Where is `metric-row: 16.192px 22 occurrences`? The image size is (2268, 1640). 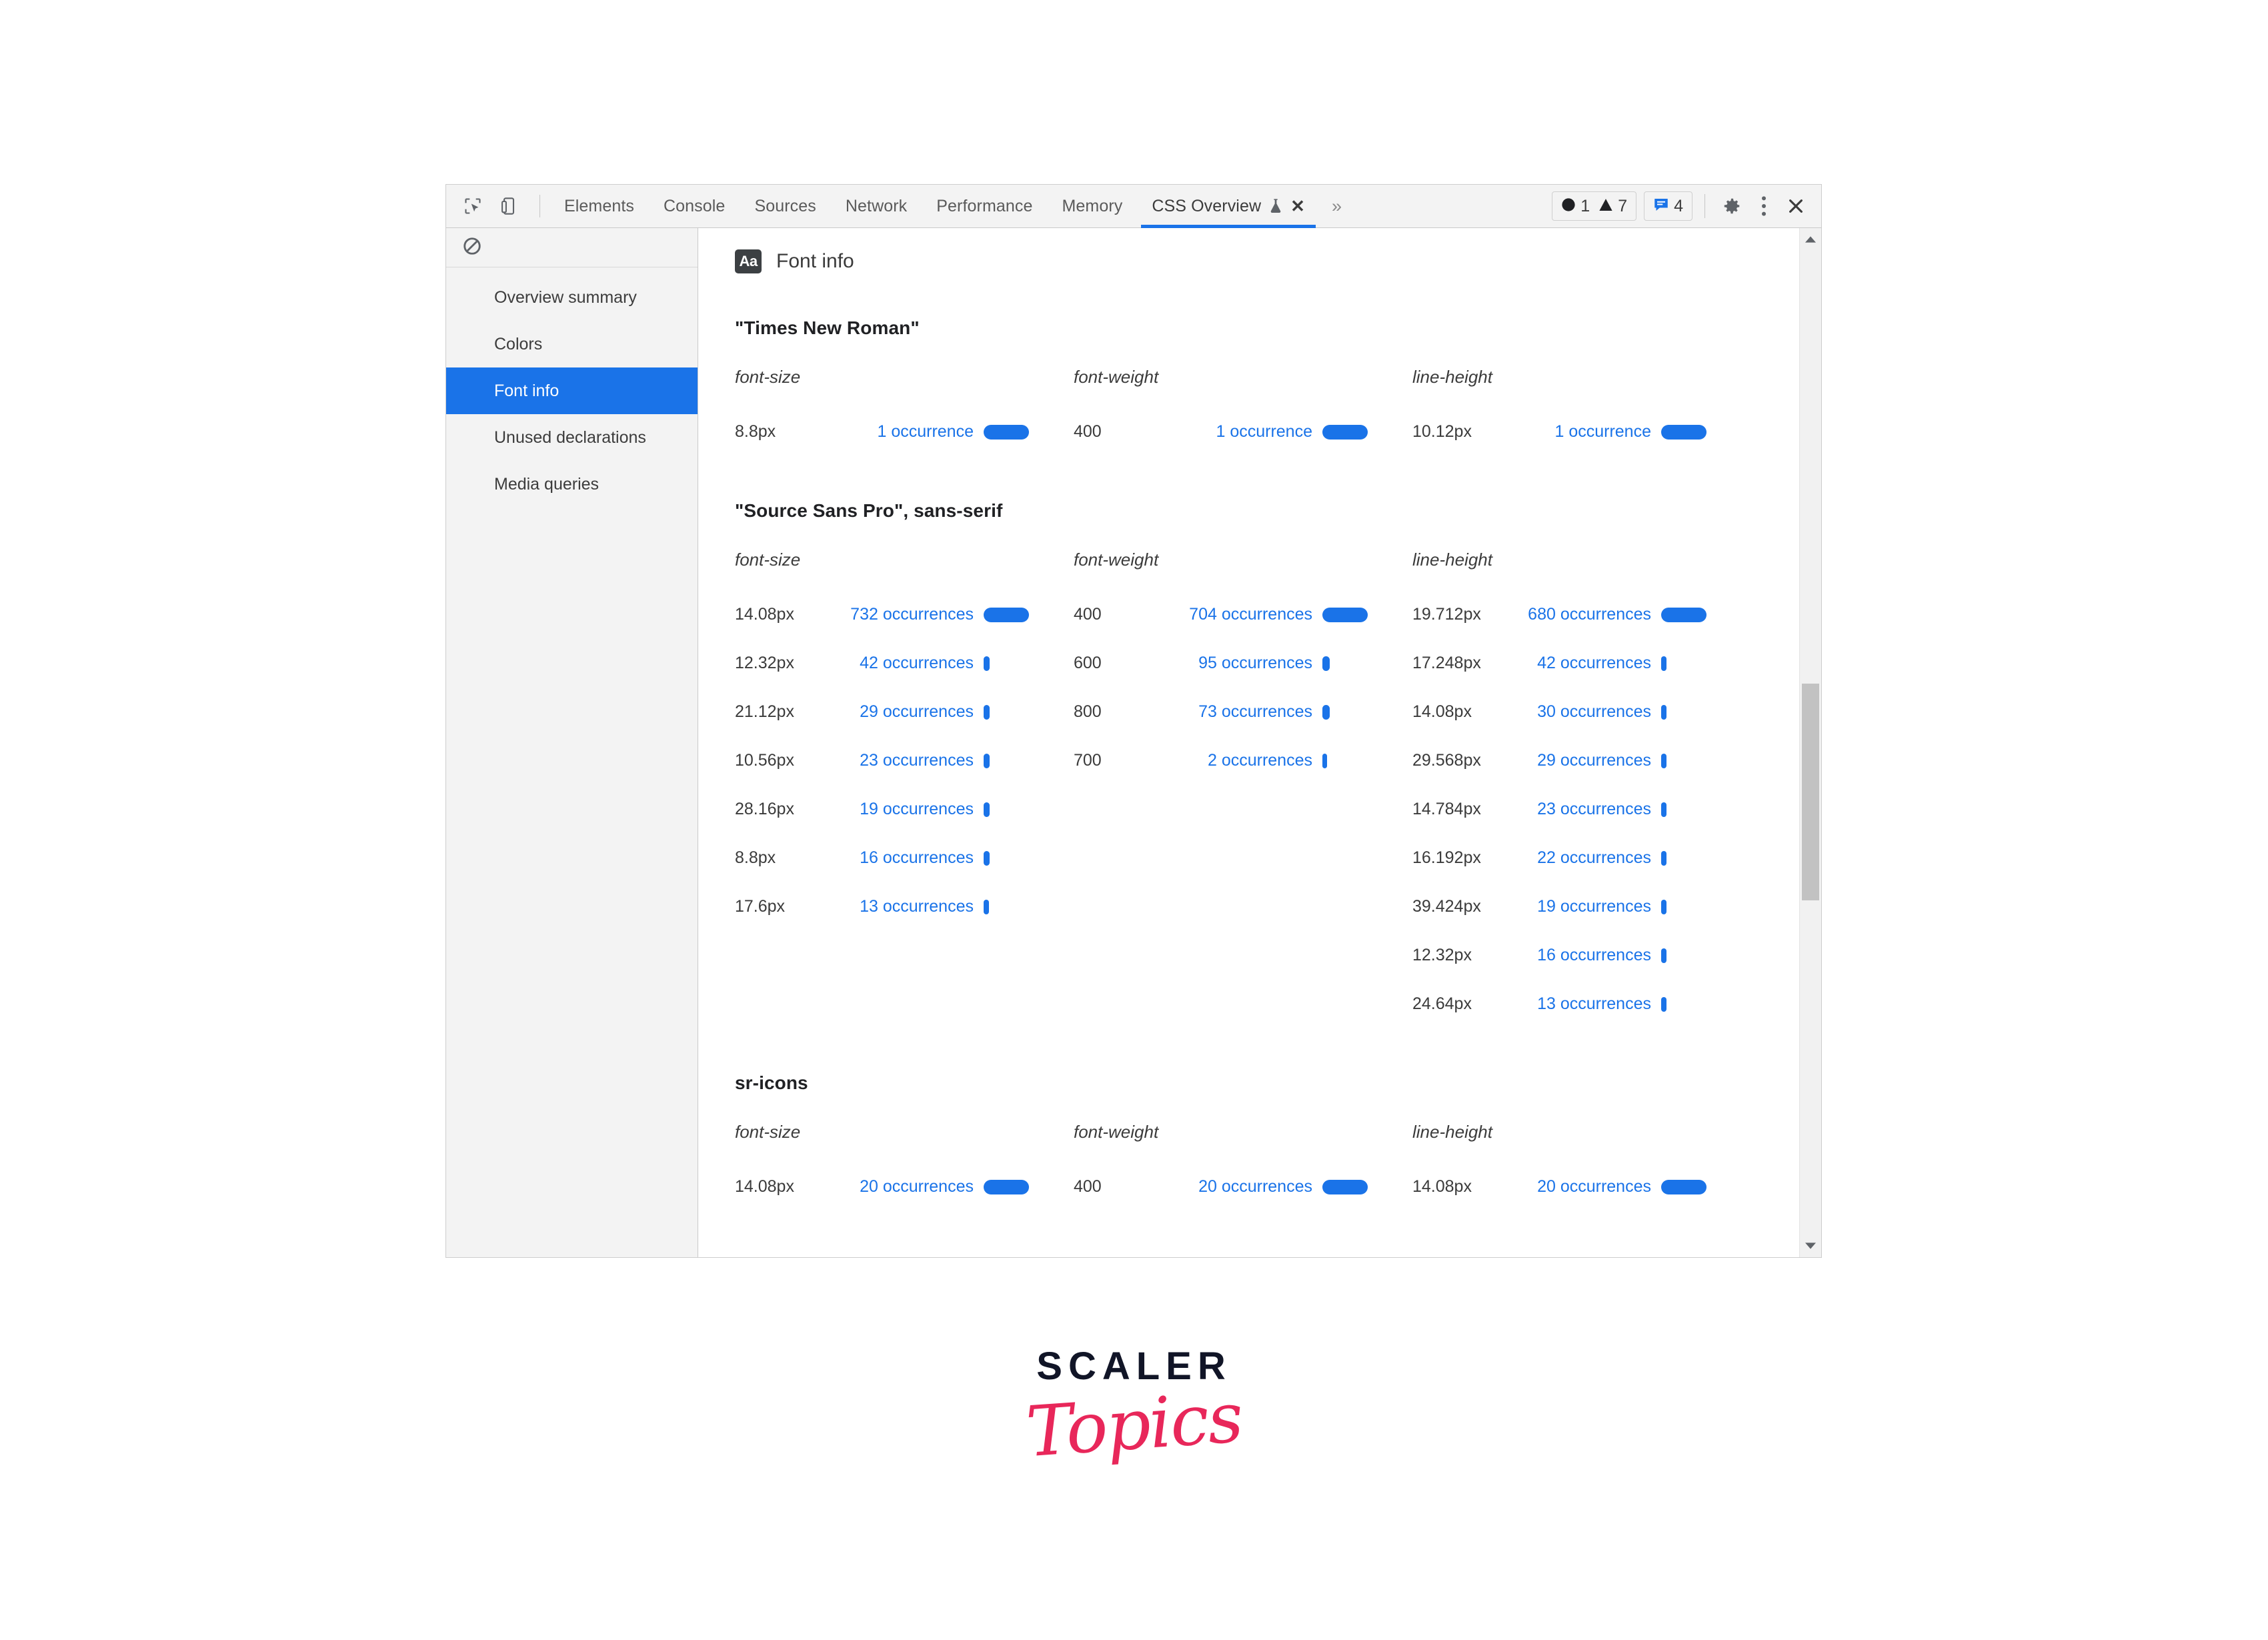
metric-row: 16.192px 22 occurrences is located at coordinates (1582, 858).